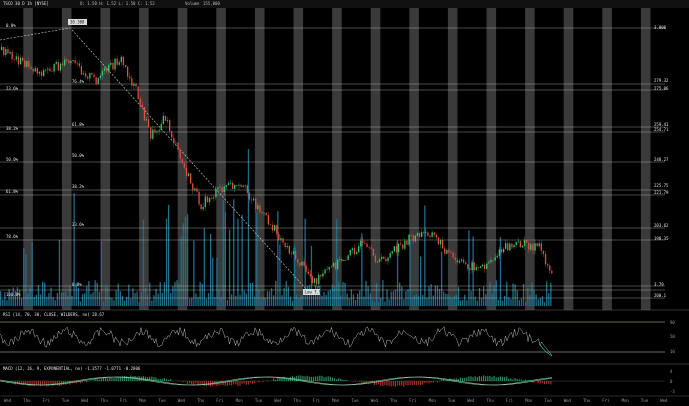 The image size is (689, 406). What do you see at coordinates (77, 284) in the screenshot?
I see `fib-mid-label: 0.0%` at bounding box center [77, 284].